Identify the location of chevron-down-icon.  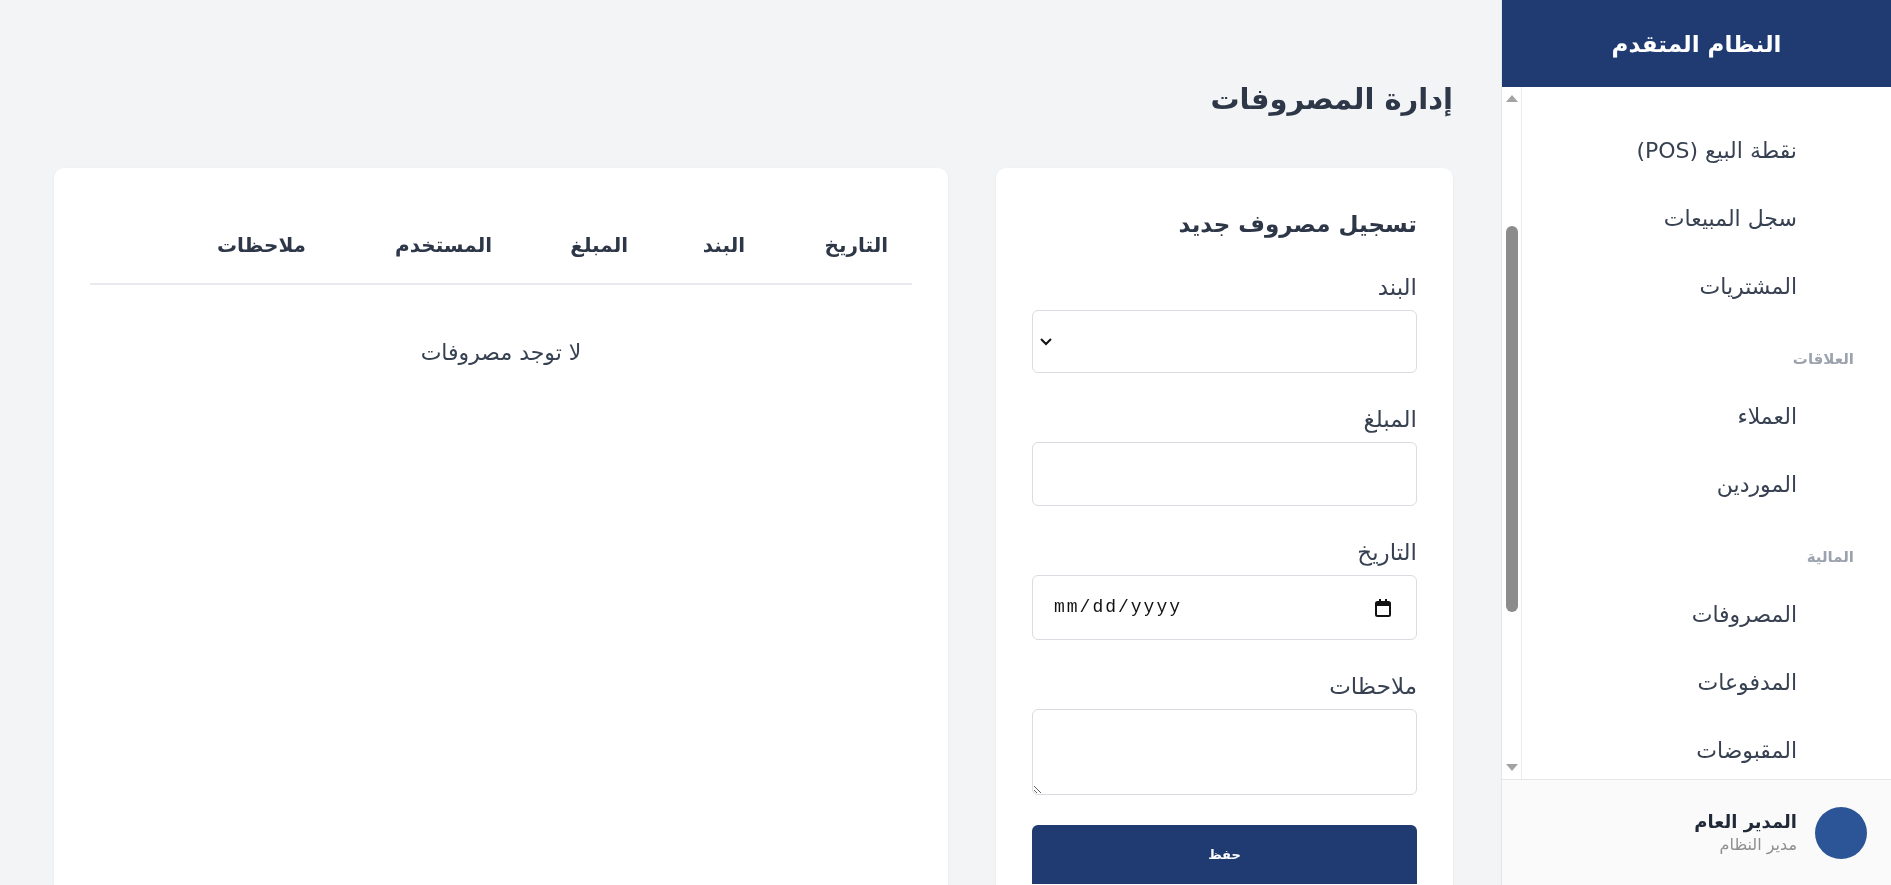
(1046, 341).